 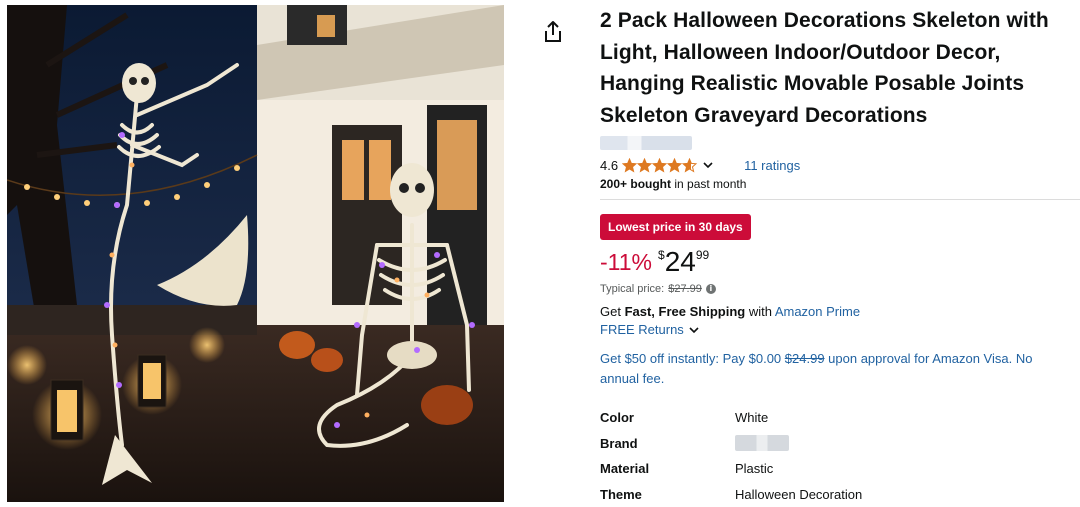 What do you see at coordinates (621, 494) in the screenshot?
I see `spec-key: Theme` at bounding box center [621, 494].